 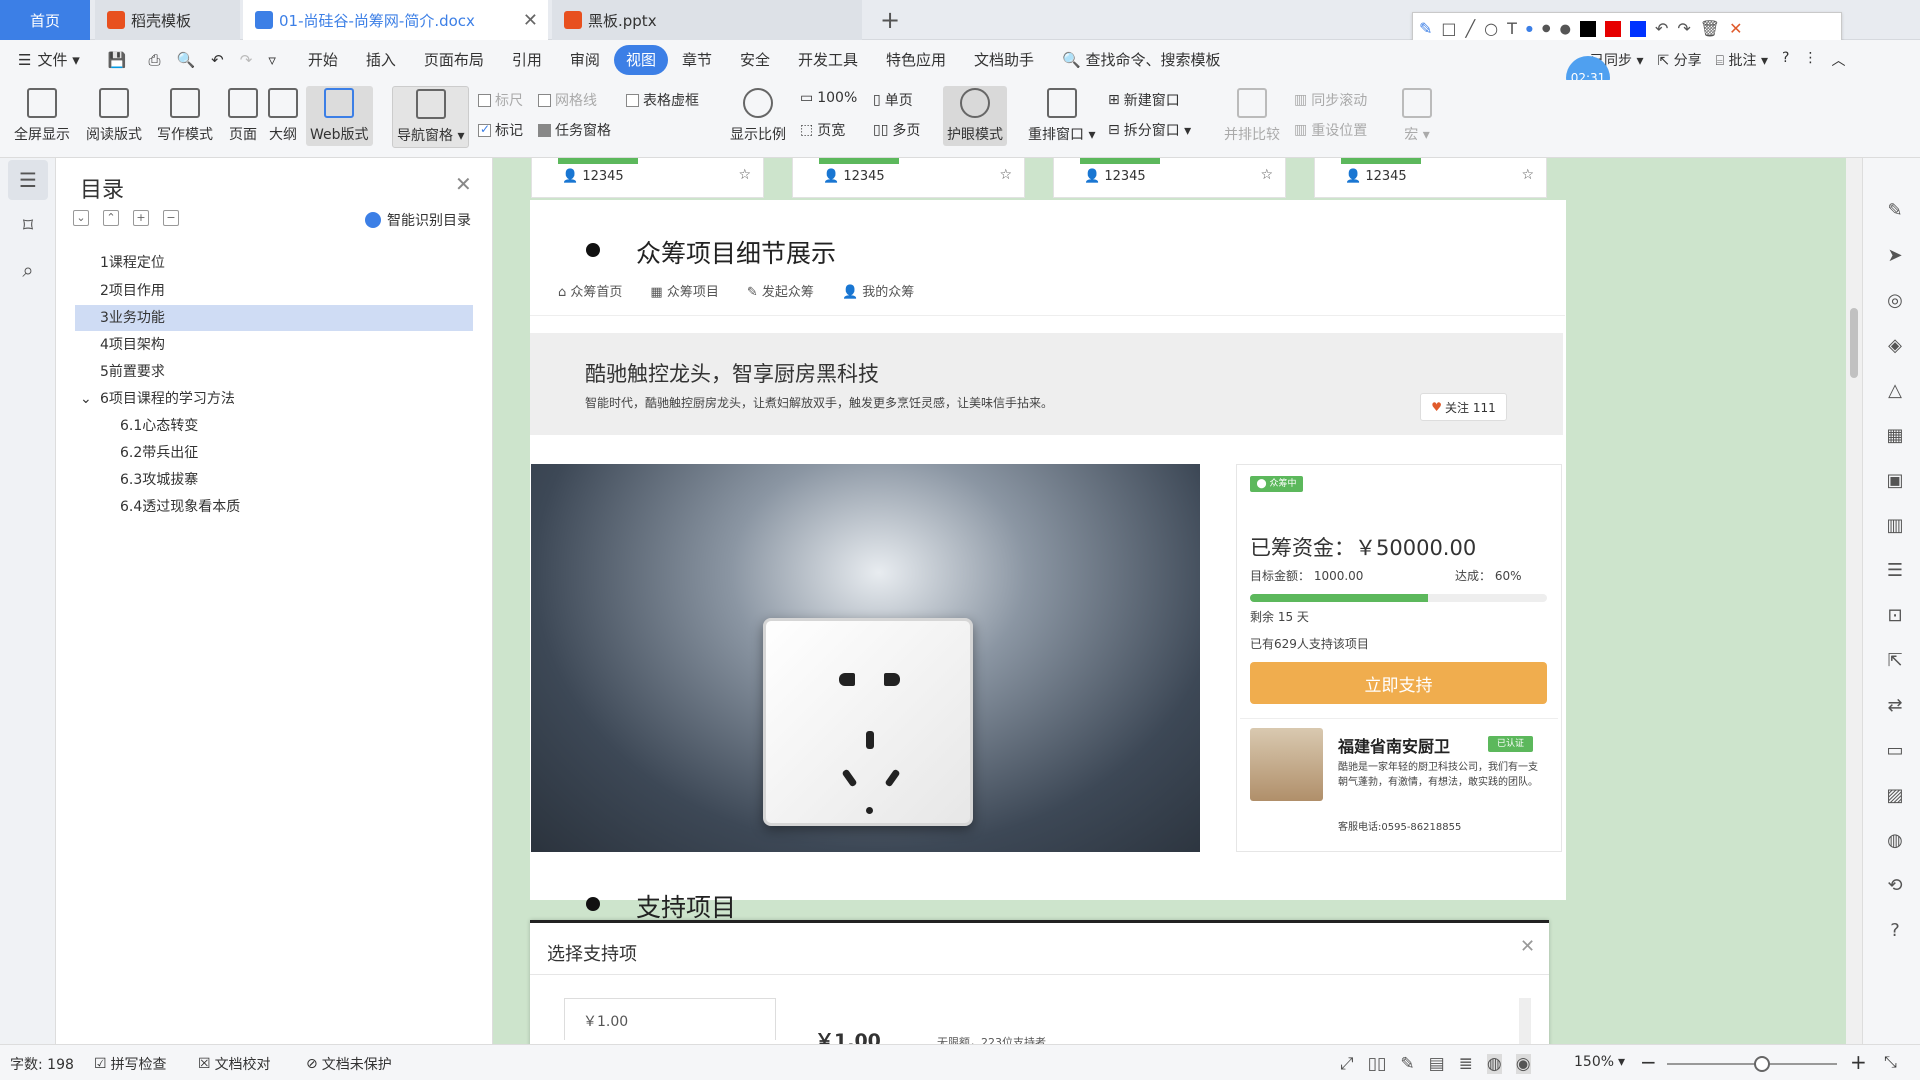 I want to click on collapse-ribbon-icon: ︿, so click(x=1838, y=60).